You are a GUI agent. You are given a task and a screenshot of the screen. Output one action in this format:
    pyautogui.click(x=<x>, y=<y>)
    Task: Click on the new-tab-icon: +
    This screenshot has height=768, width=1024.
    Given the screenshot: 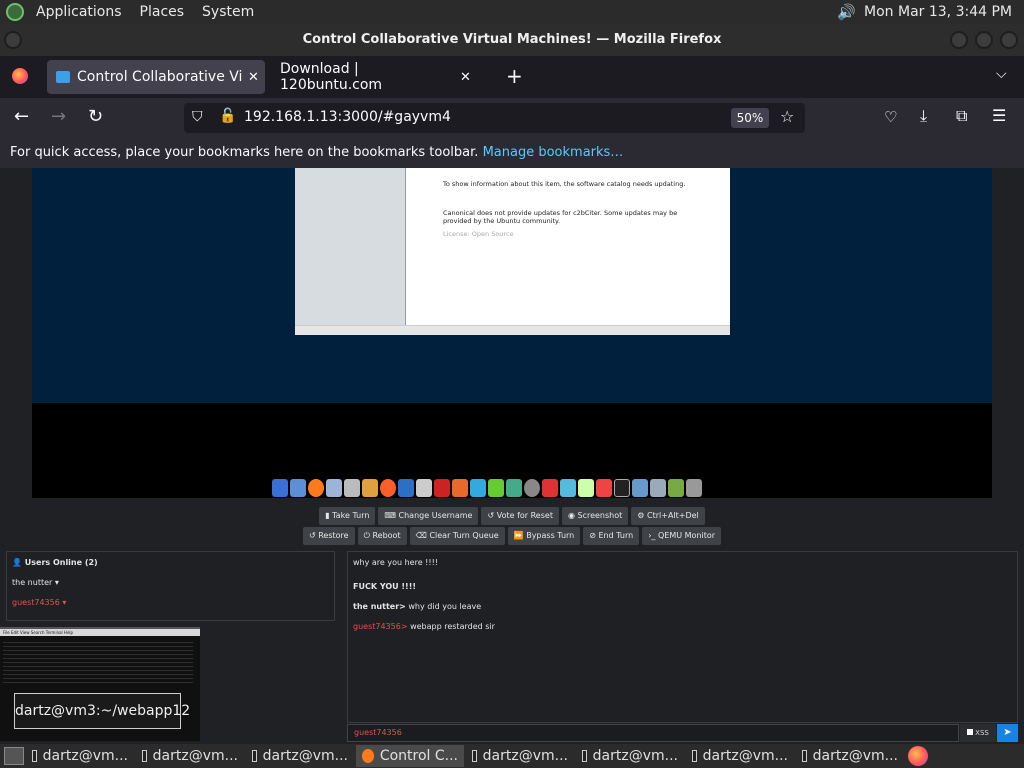 What is the action you would take?
    pyautogui.click(x=514, y=76)
    